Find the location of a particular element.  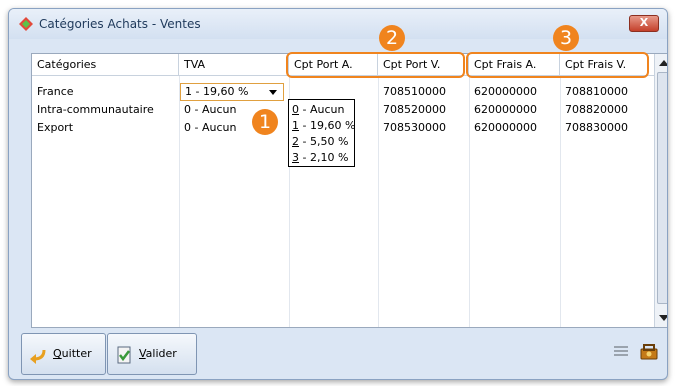

row2-cpt-frais-v: 708820000 is located at coordinates (596, 110).